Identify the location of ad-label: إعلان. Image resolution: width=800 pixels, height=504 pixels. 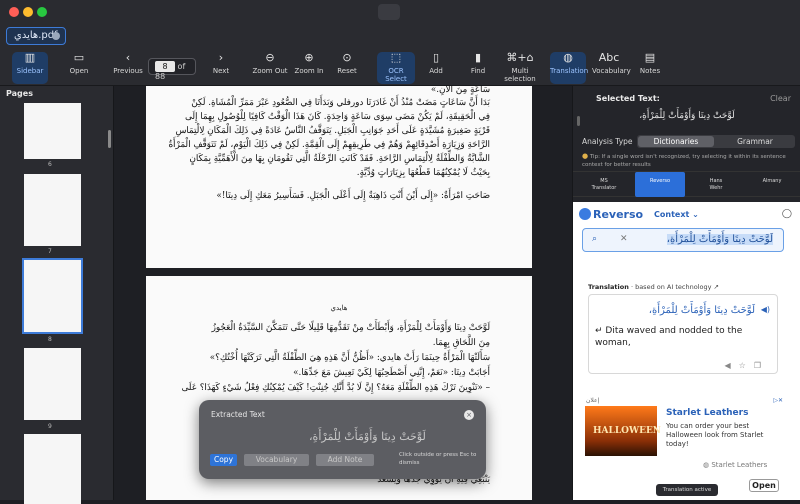
(593, 400).